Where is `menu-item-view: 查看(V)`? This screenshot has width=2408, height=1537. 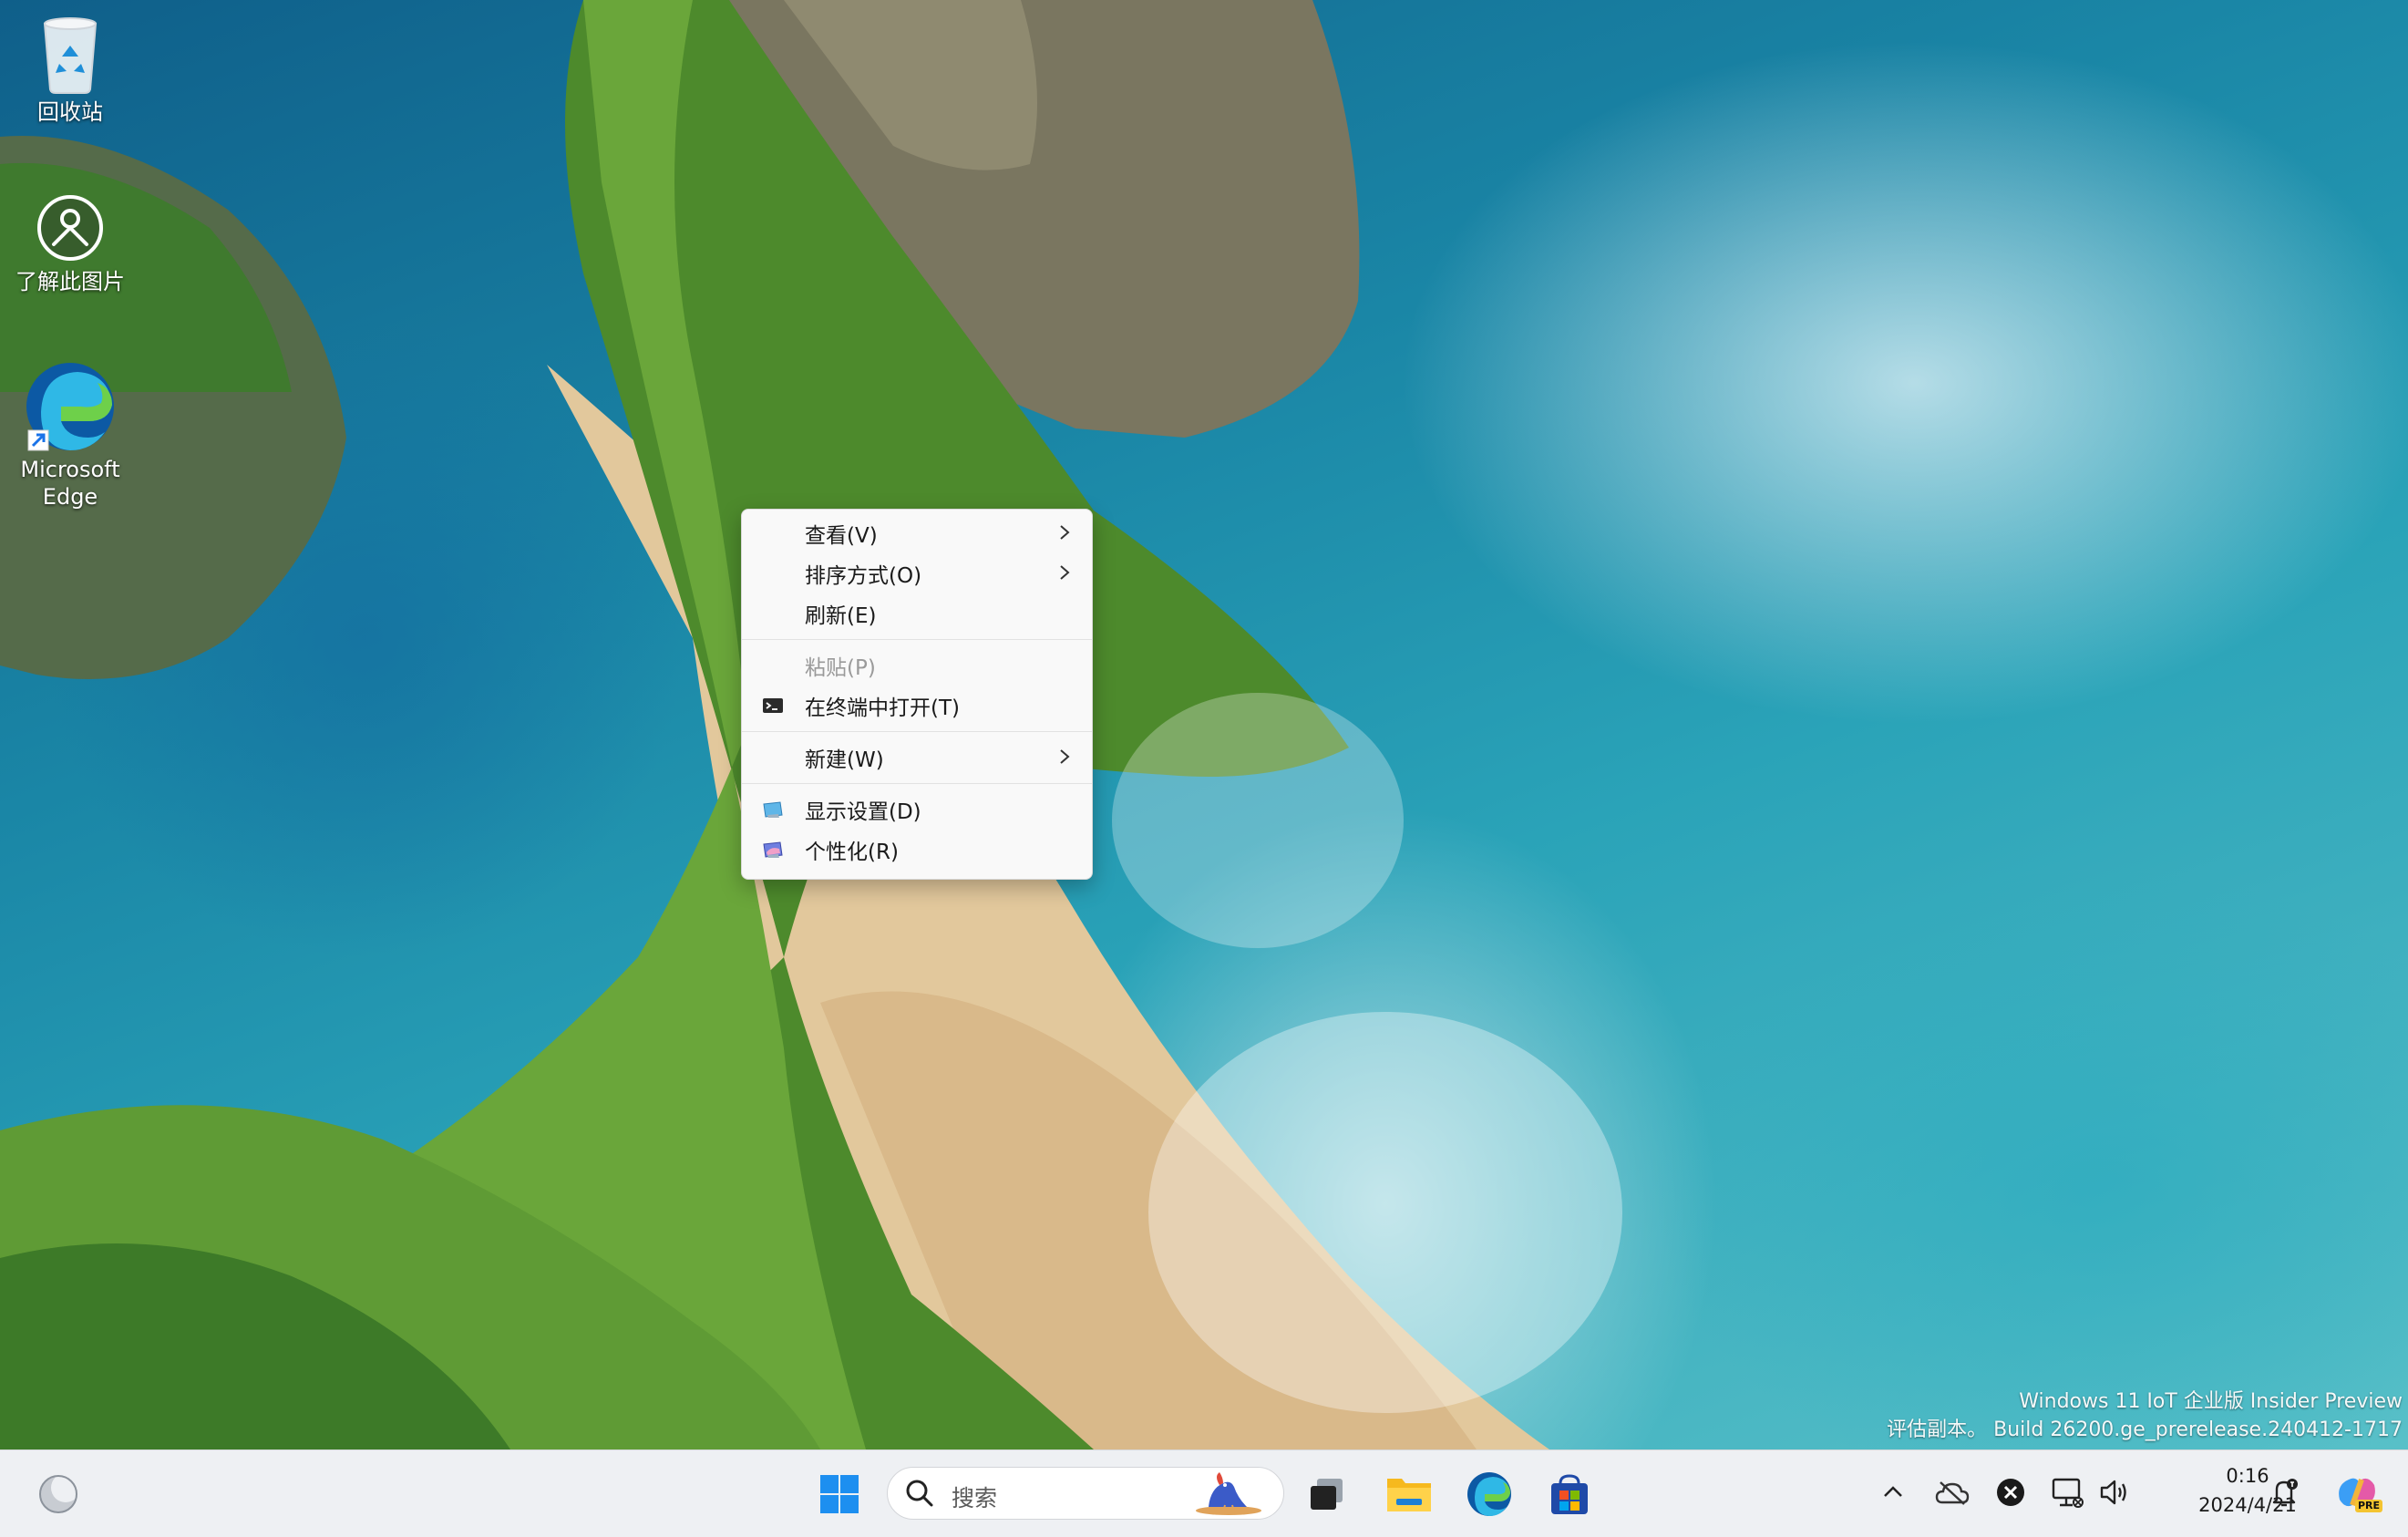 menu-item-view: 查看(V) is located at coordinates (917, 533).